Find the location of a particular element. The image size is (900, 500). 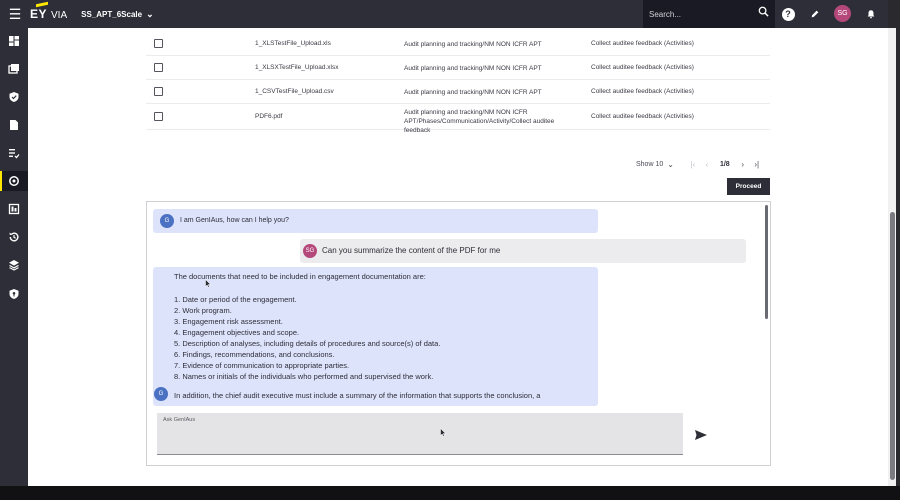

prev-page-icon: ‹ is located at coordinates (707, 164).